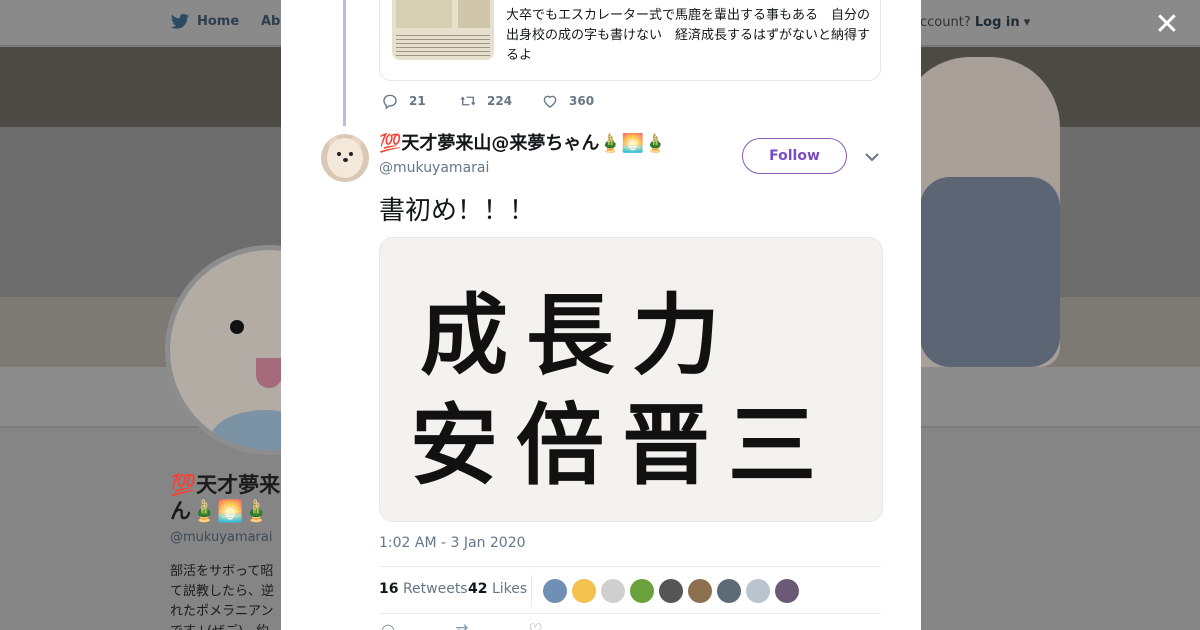  What do you see at coordinates (531, 591) in the screenshot?
I see `stats-divider` at bounding box center [531, 591].